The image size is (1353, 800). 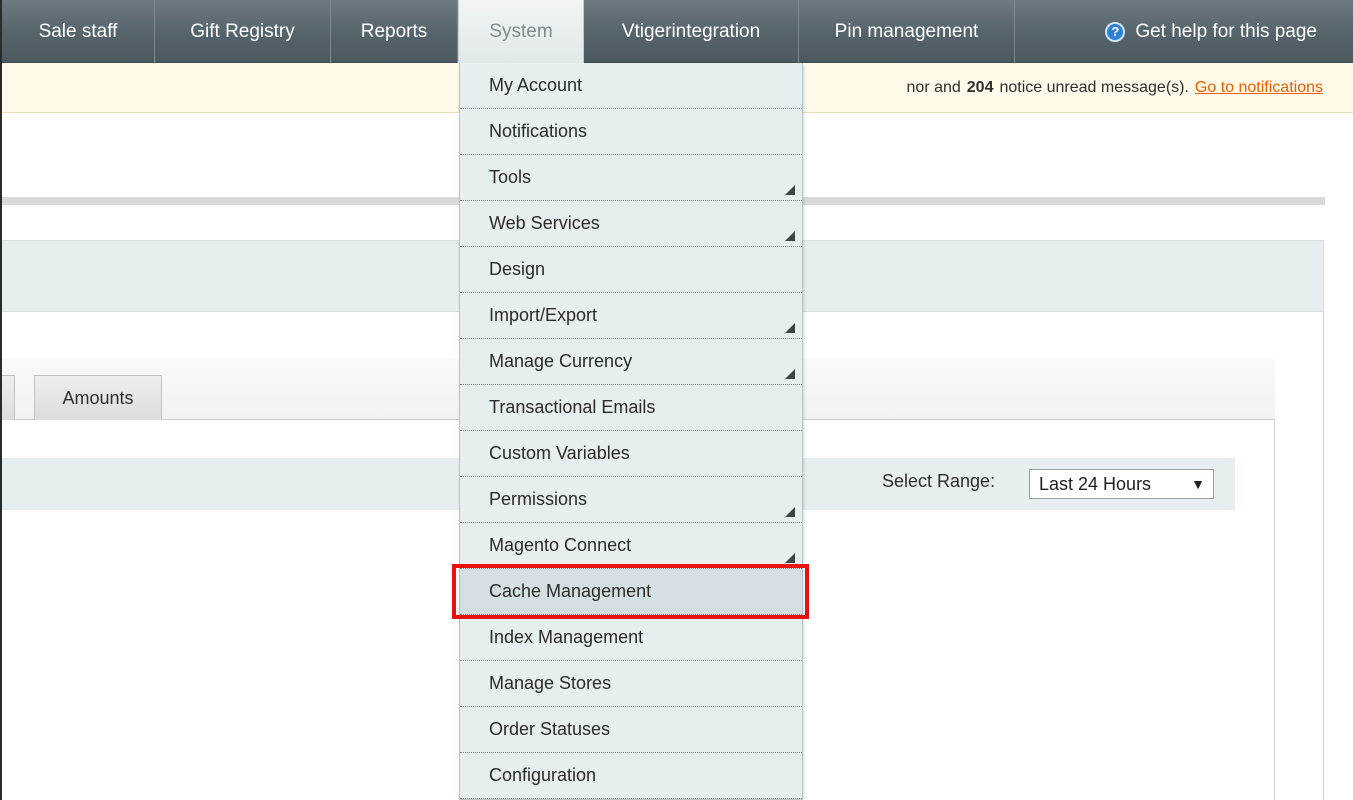 I want to click on caret-down-icon: ▼, so click(x=1198, y=484).